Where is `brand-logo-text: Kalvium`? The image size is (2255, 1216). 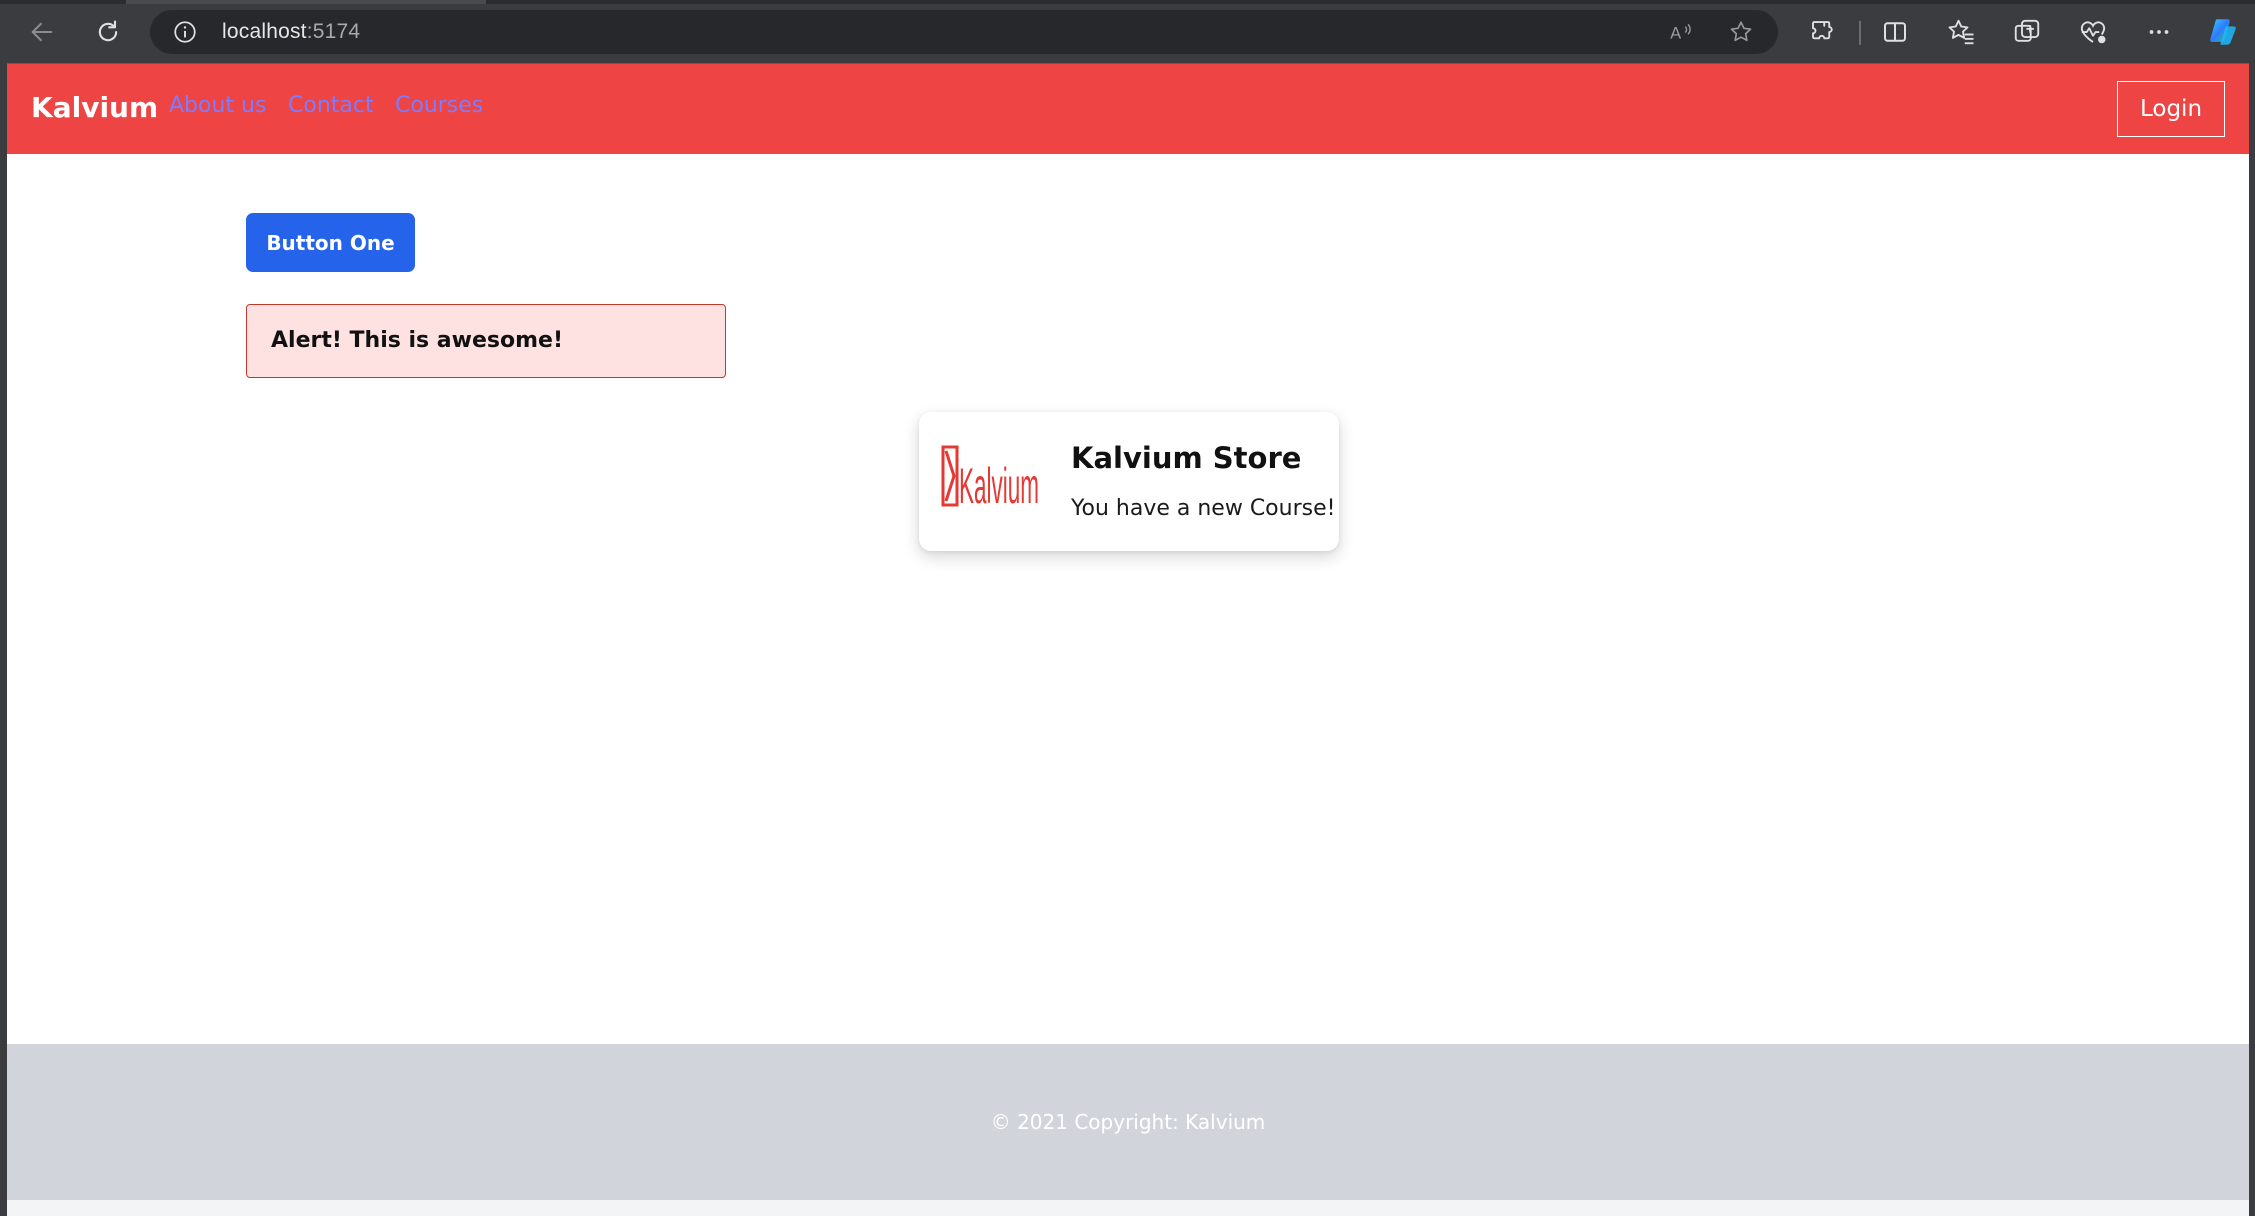
brand-logo-text: Kalvium is located at coordinates (94, 107).